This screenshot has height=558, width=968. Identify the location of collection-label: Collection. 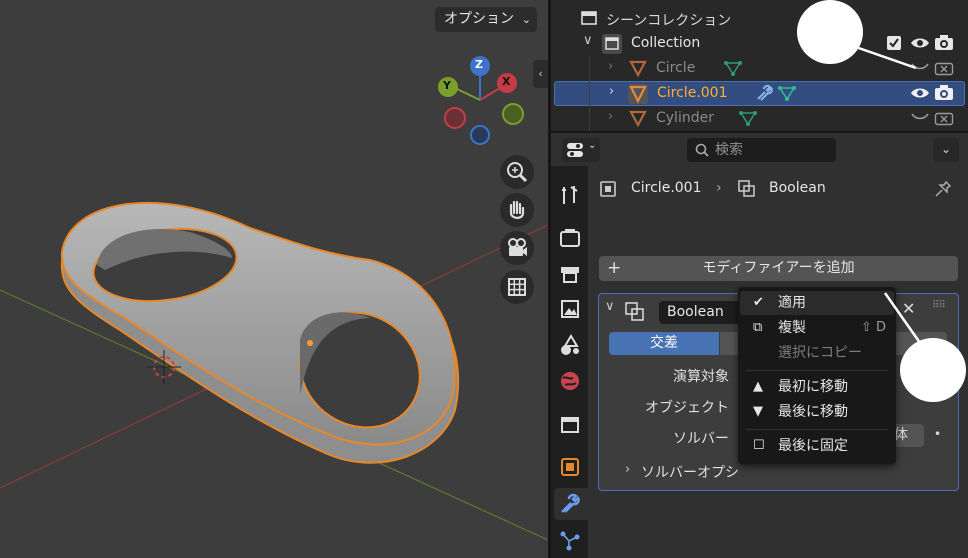
(666, 43).